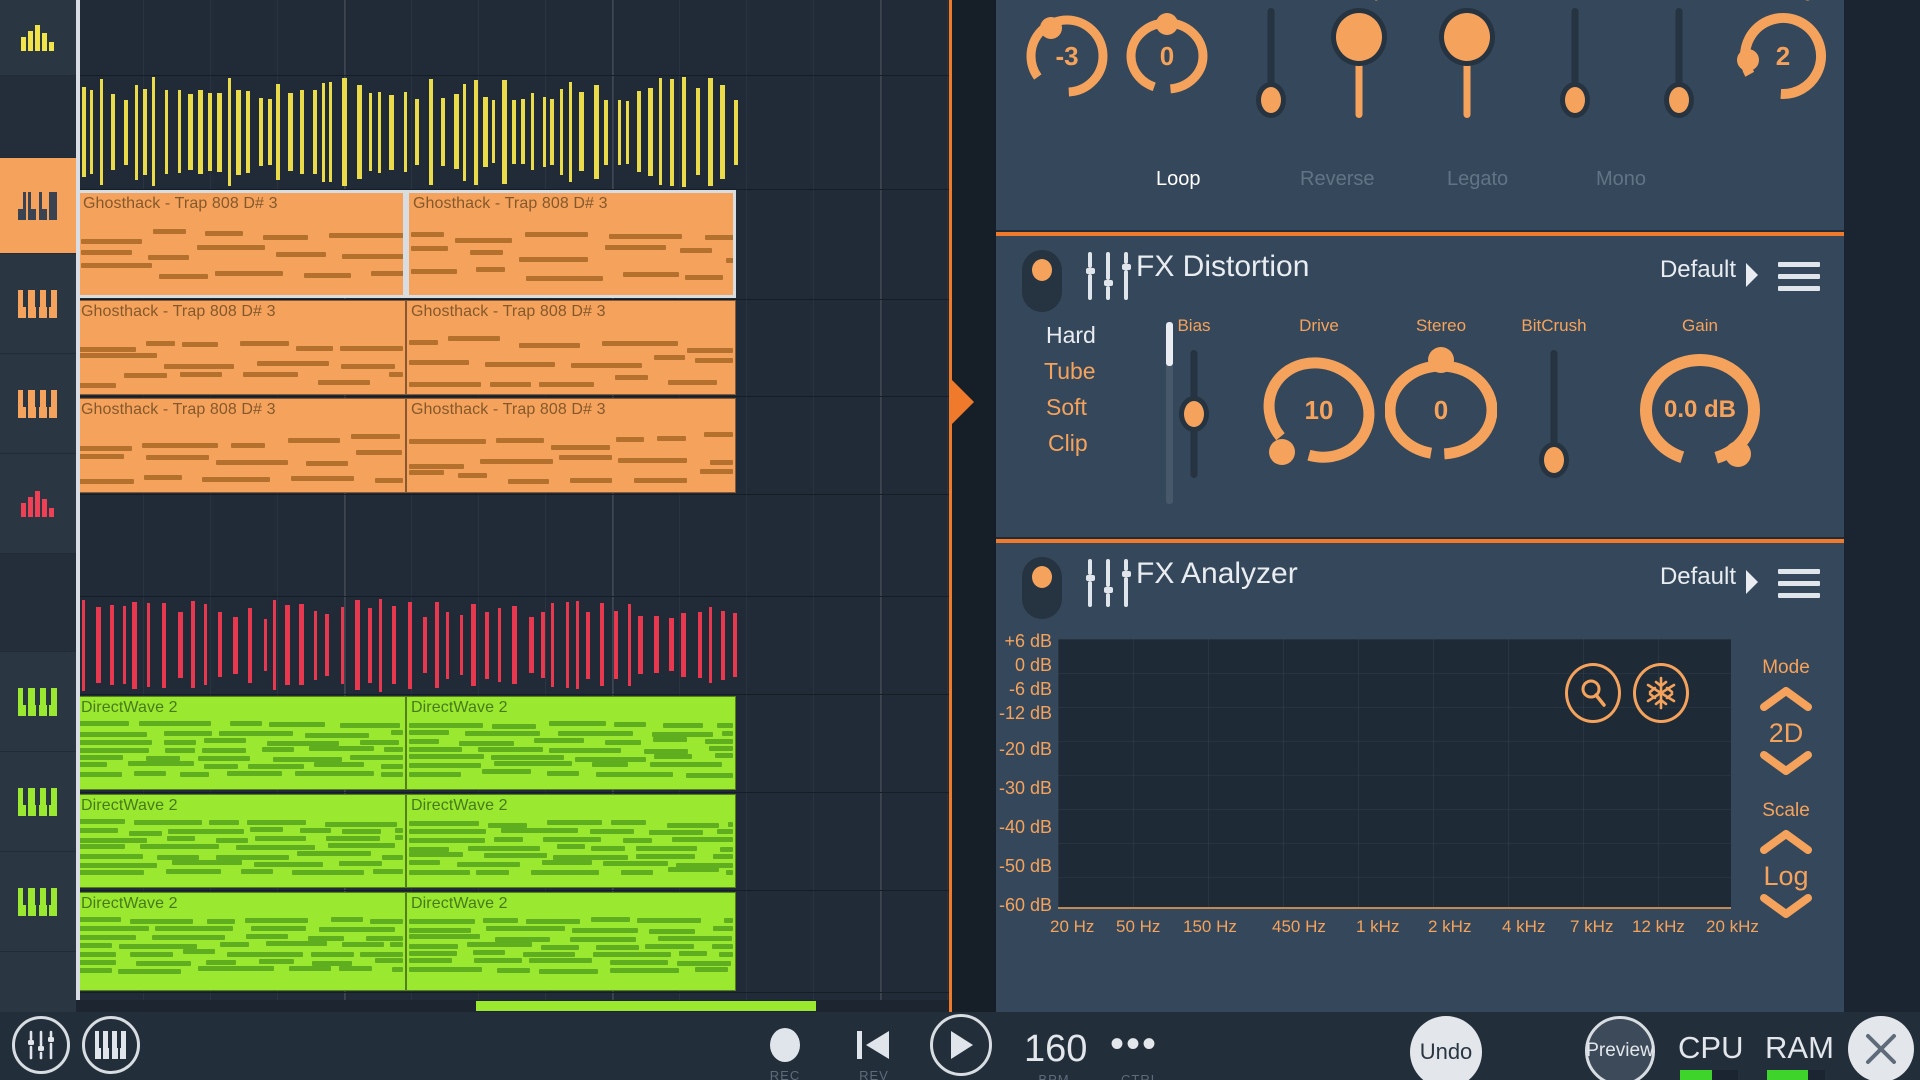 The image size is (1920, 1080). I want to click on clip-3: Ghosthack - Trap 808 D# 3, so click(571, 347).